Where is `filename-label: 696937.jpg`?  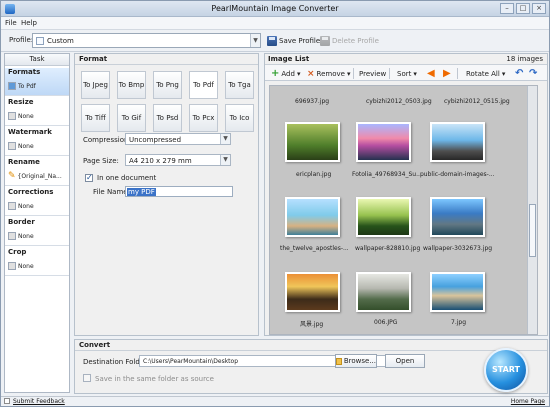 filename-label: 696937.jpg is located at coordinates (312, 101).